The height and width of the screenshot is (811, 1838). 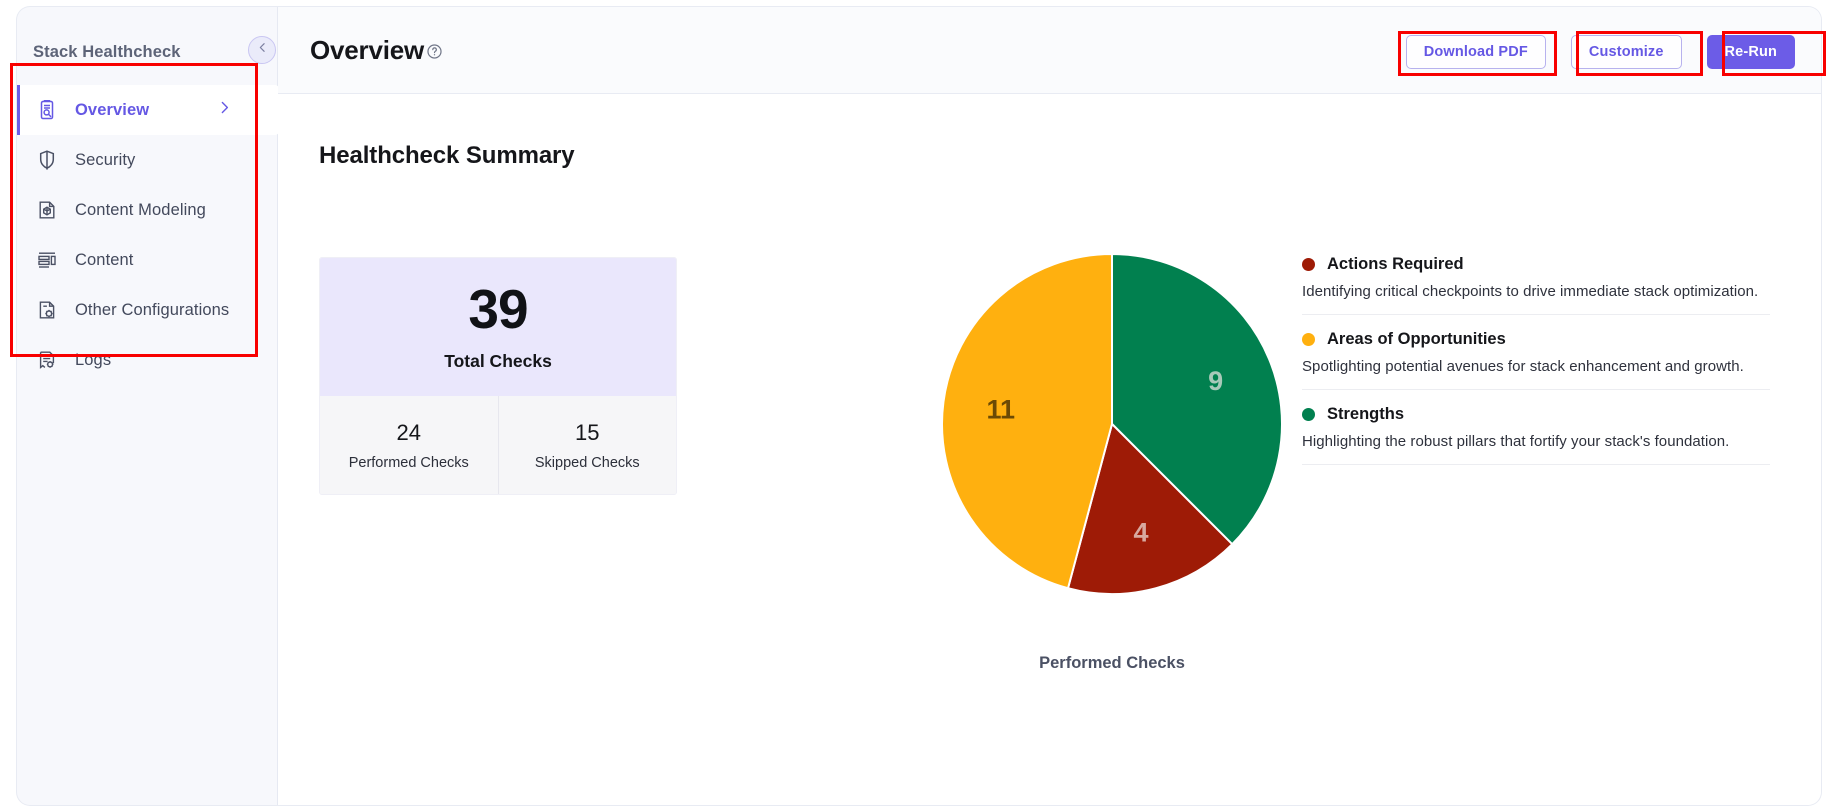 I want to click on sidebar-item-label: Content Modeling, so click(x=140, y=209).